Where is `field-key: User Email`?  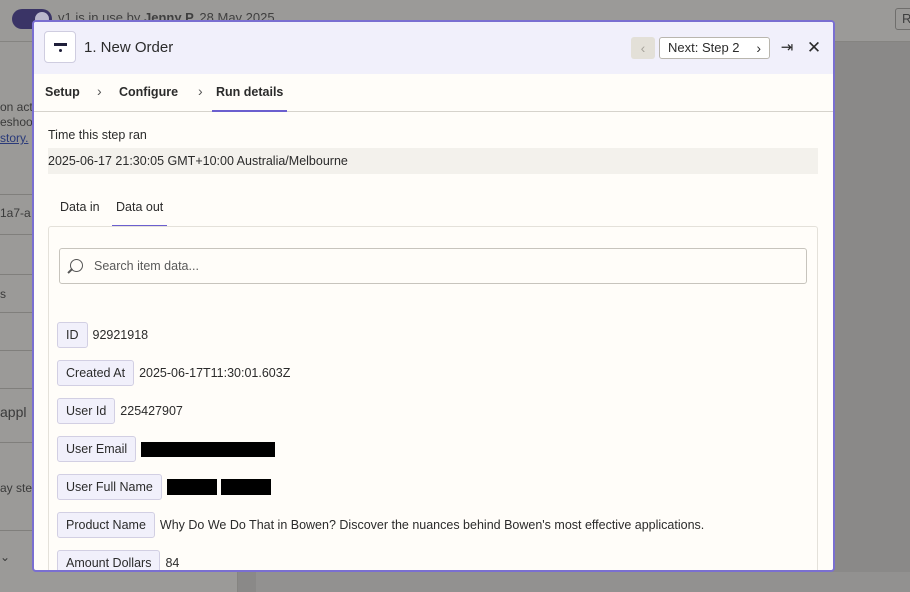 field-key: User Email is located at coordinates (97, 449).